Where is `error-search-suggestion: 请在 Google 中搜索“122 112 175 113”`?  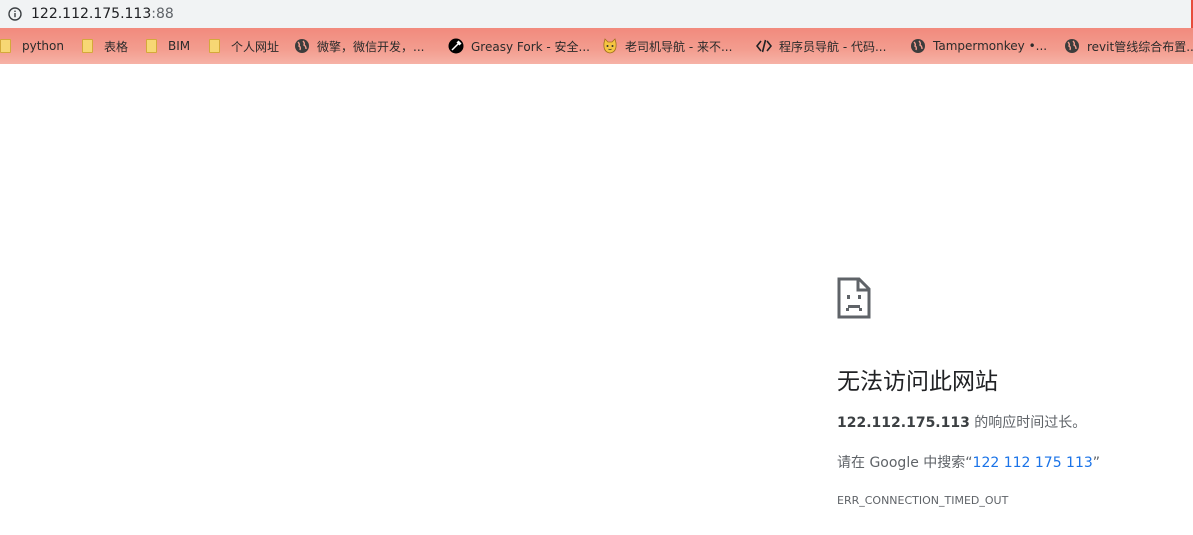
error-search-suggestion: 请在 Google 中搜索“122 112 175 113” is located at coordinates (968, 463).